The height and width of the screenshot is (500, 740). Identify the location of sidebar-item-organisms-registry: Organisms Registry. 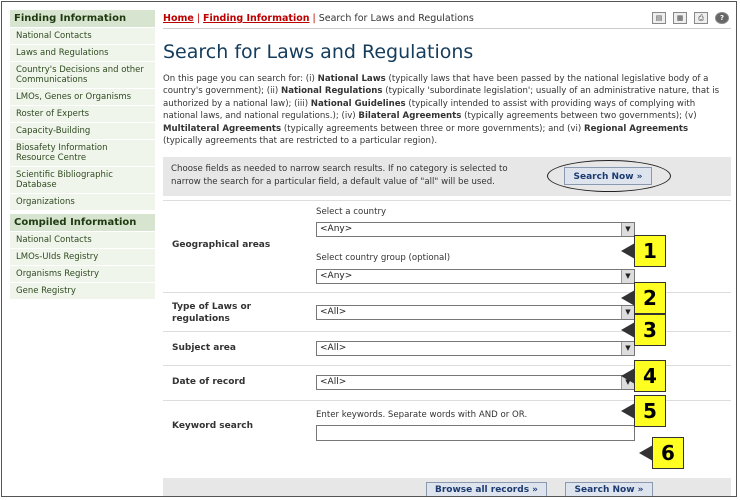
(82, 274).